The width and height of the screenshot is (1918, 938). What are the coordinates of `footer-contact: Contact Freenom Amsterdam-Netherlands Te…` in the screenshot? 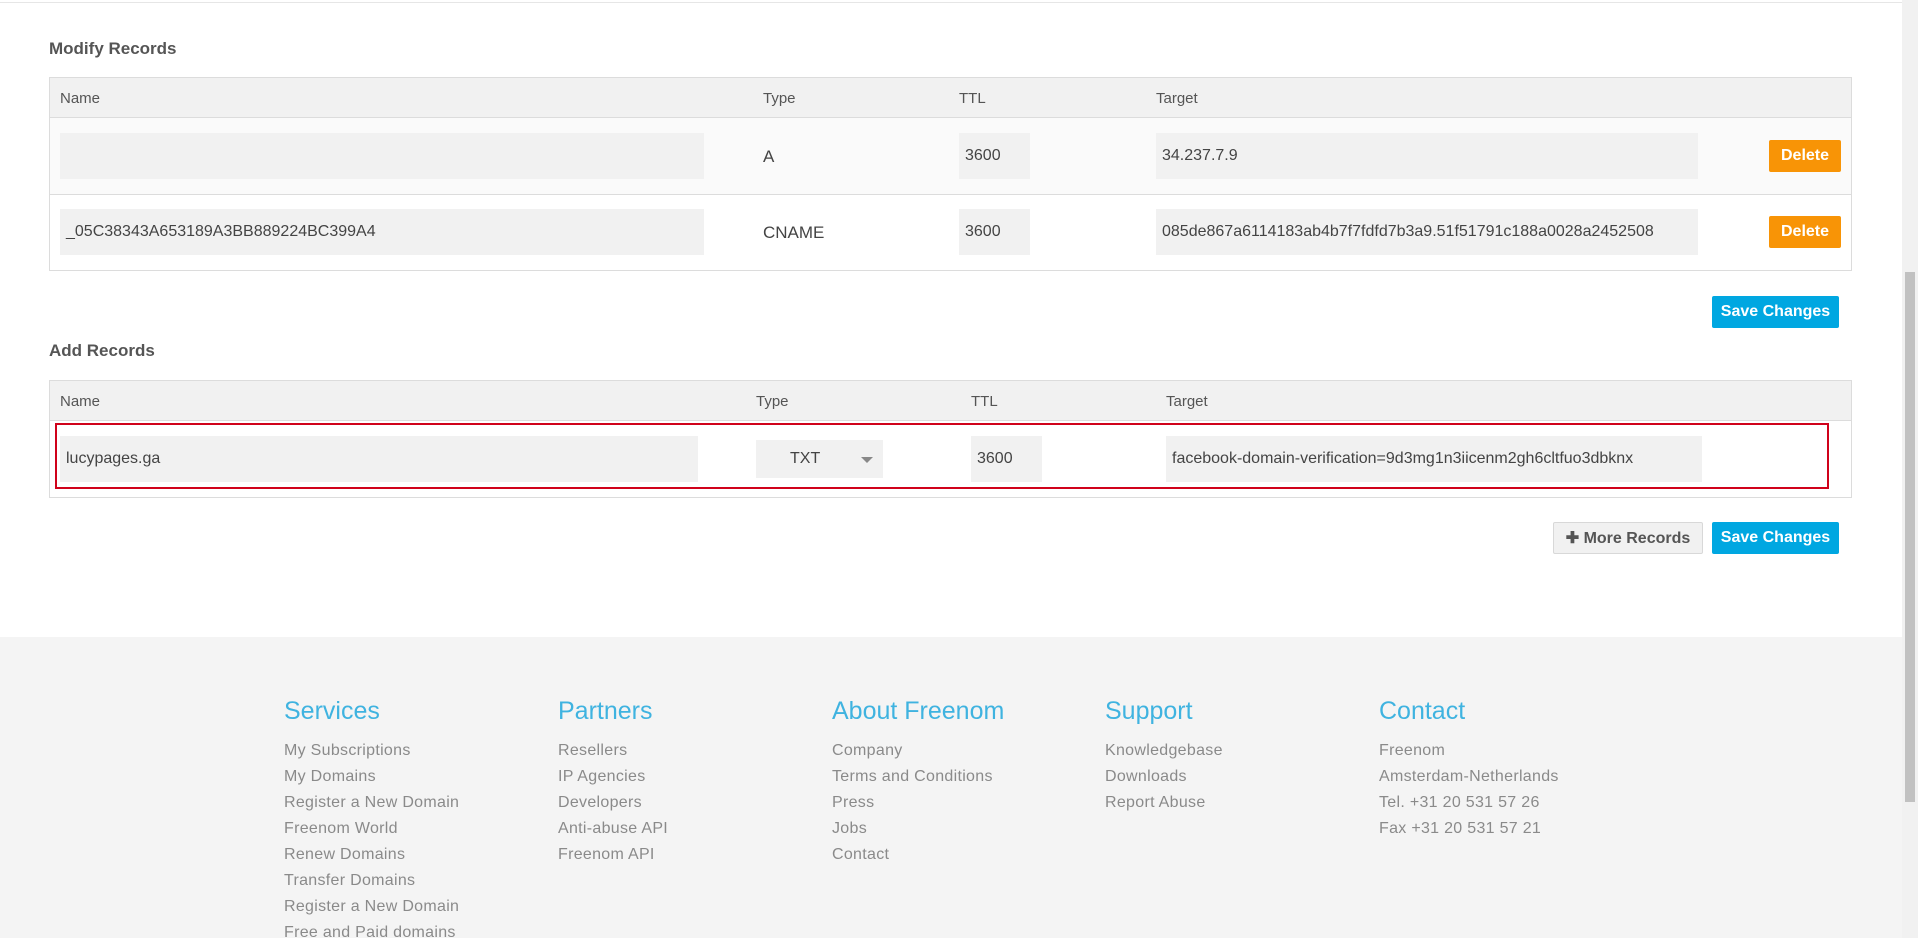 It's located at (1469, 769).